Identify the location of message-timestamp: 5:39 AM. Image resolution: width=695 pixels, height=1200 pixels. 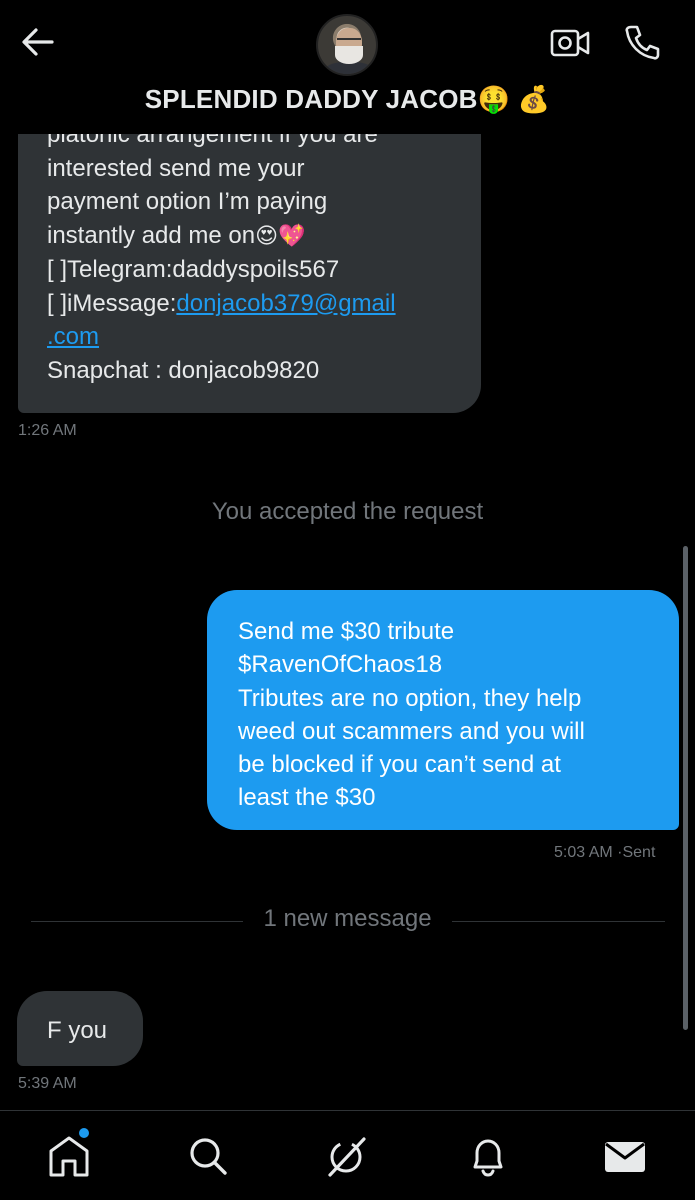
(47, 1083).